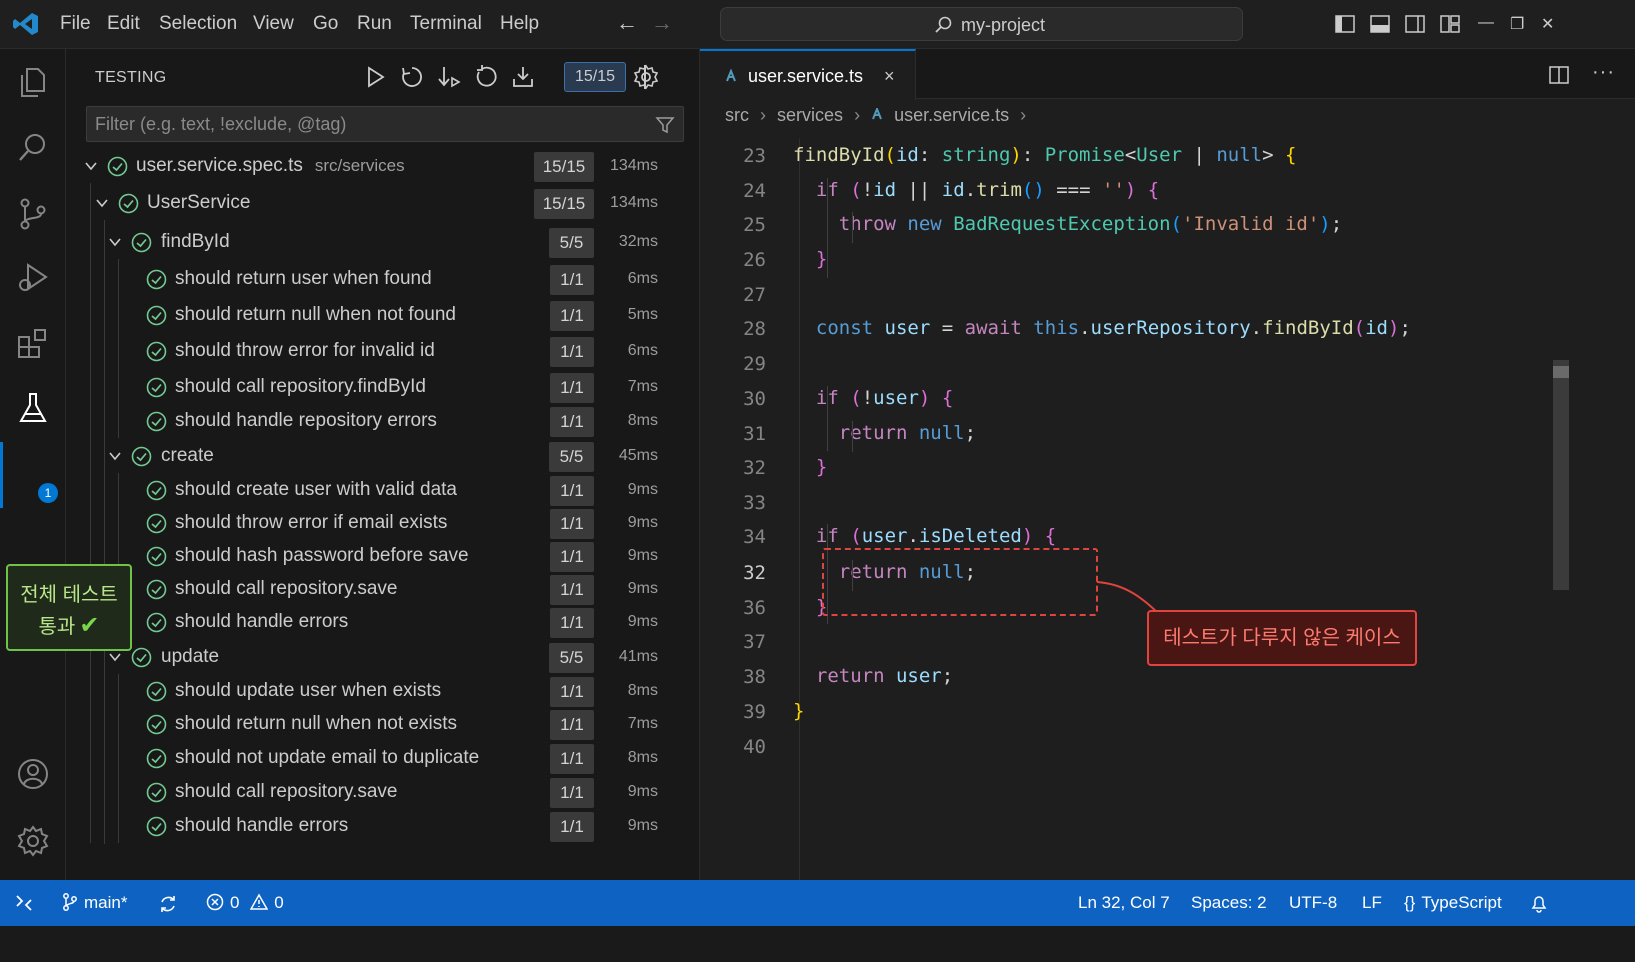 The height and width of the screenshot is (962, 1635). What do you see at coordinates (662, 23) in the screenshot?
I see `forward-arrow-icon: →` at bounding box center [662, 23].